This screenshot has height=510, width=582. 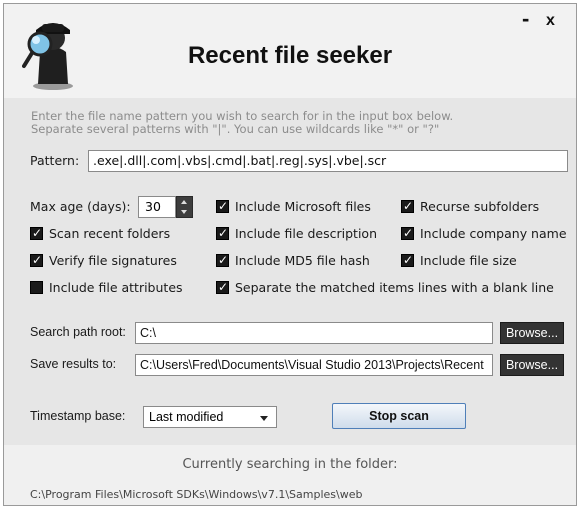 What do you see at coordinates (36, 287) in the screenshot?
I see `checkbox` at bounding box center [36, 287].